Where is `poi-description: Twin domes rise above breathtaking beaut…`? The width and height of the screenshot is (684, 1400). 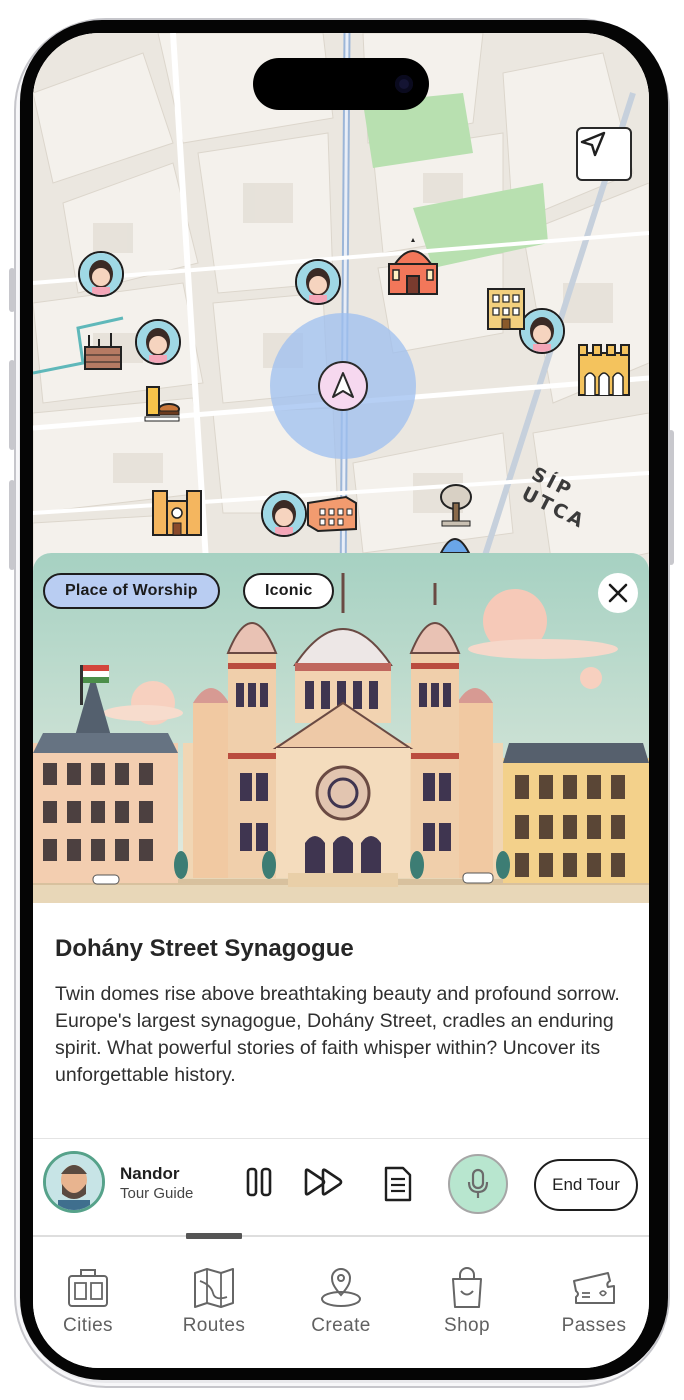
poi-description: Twin domes rise above breathtaking beaut… is located at coordinates (337, 1034).